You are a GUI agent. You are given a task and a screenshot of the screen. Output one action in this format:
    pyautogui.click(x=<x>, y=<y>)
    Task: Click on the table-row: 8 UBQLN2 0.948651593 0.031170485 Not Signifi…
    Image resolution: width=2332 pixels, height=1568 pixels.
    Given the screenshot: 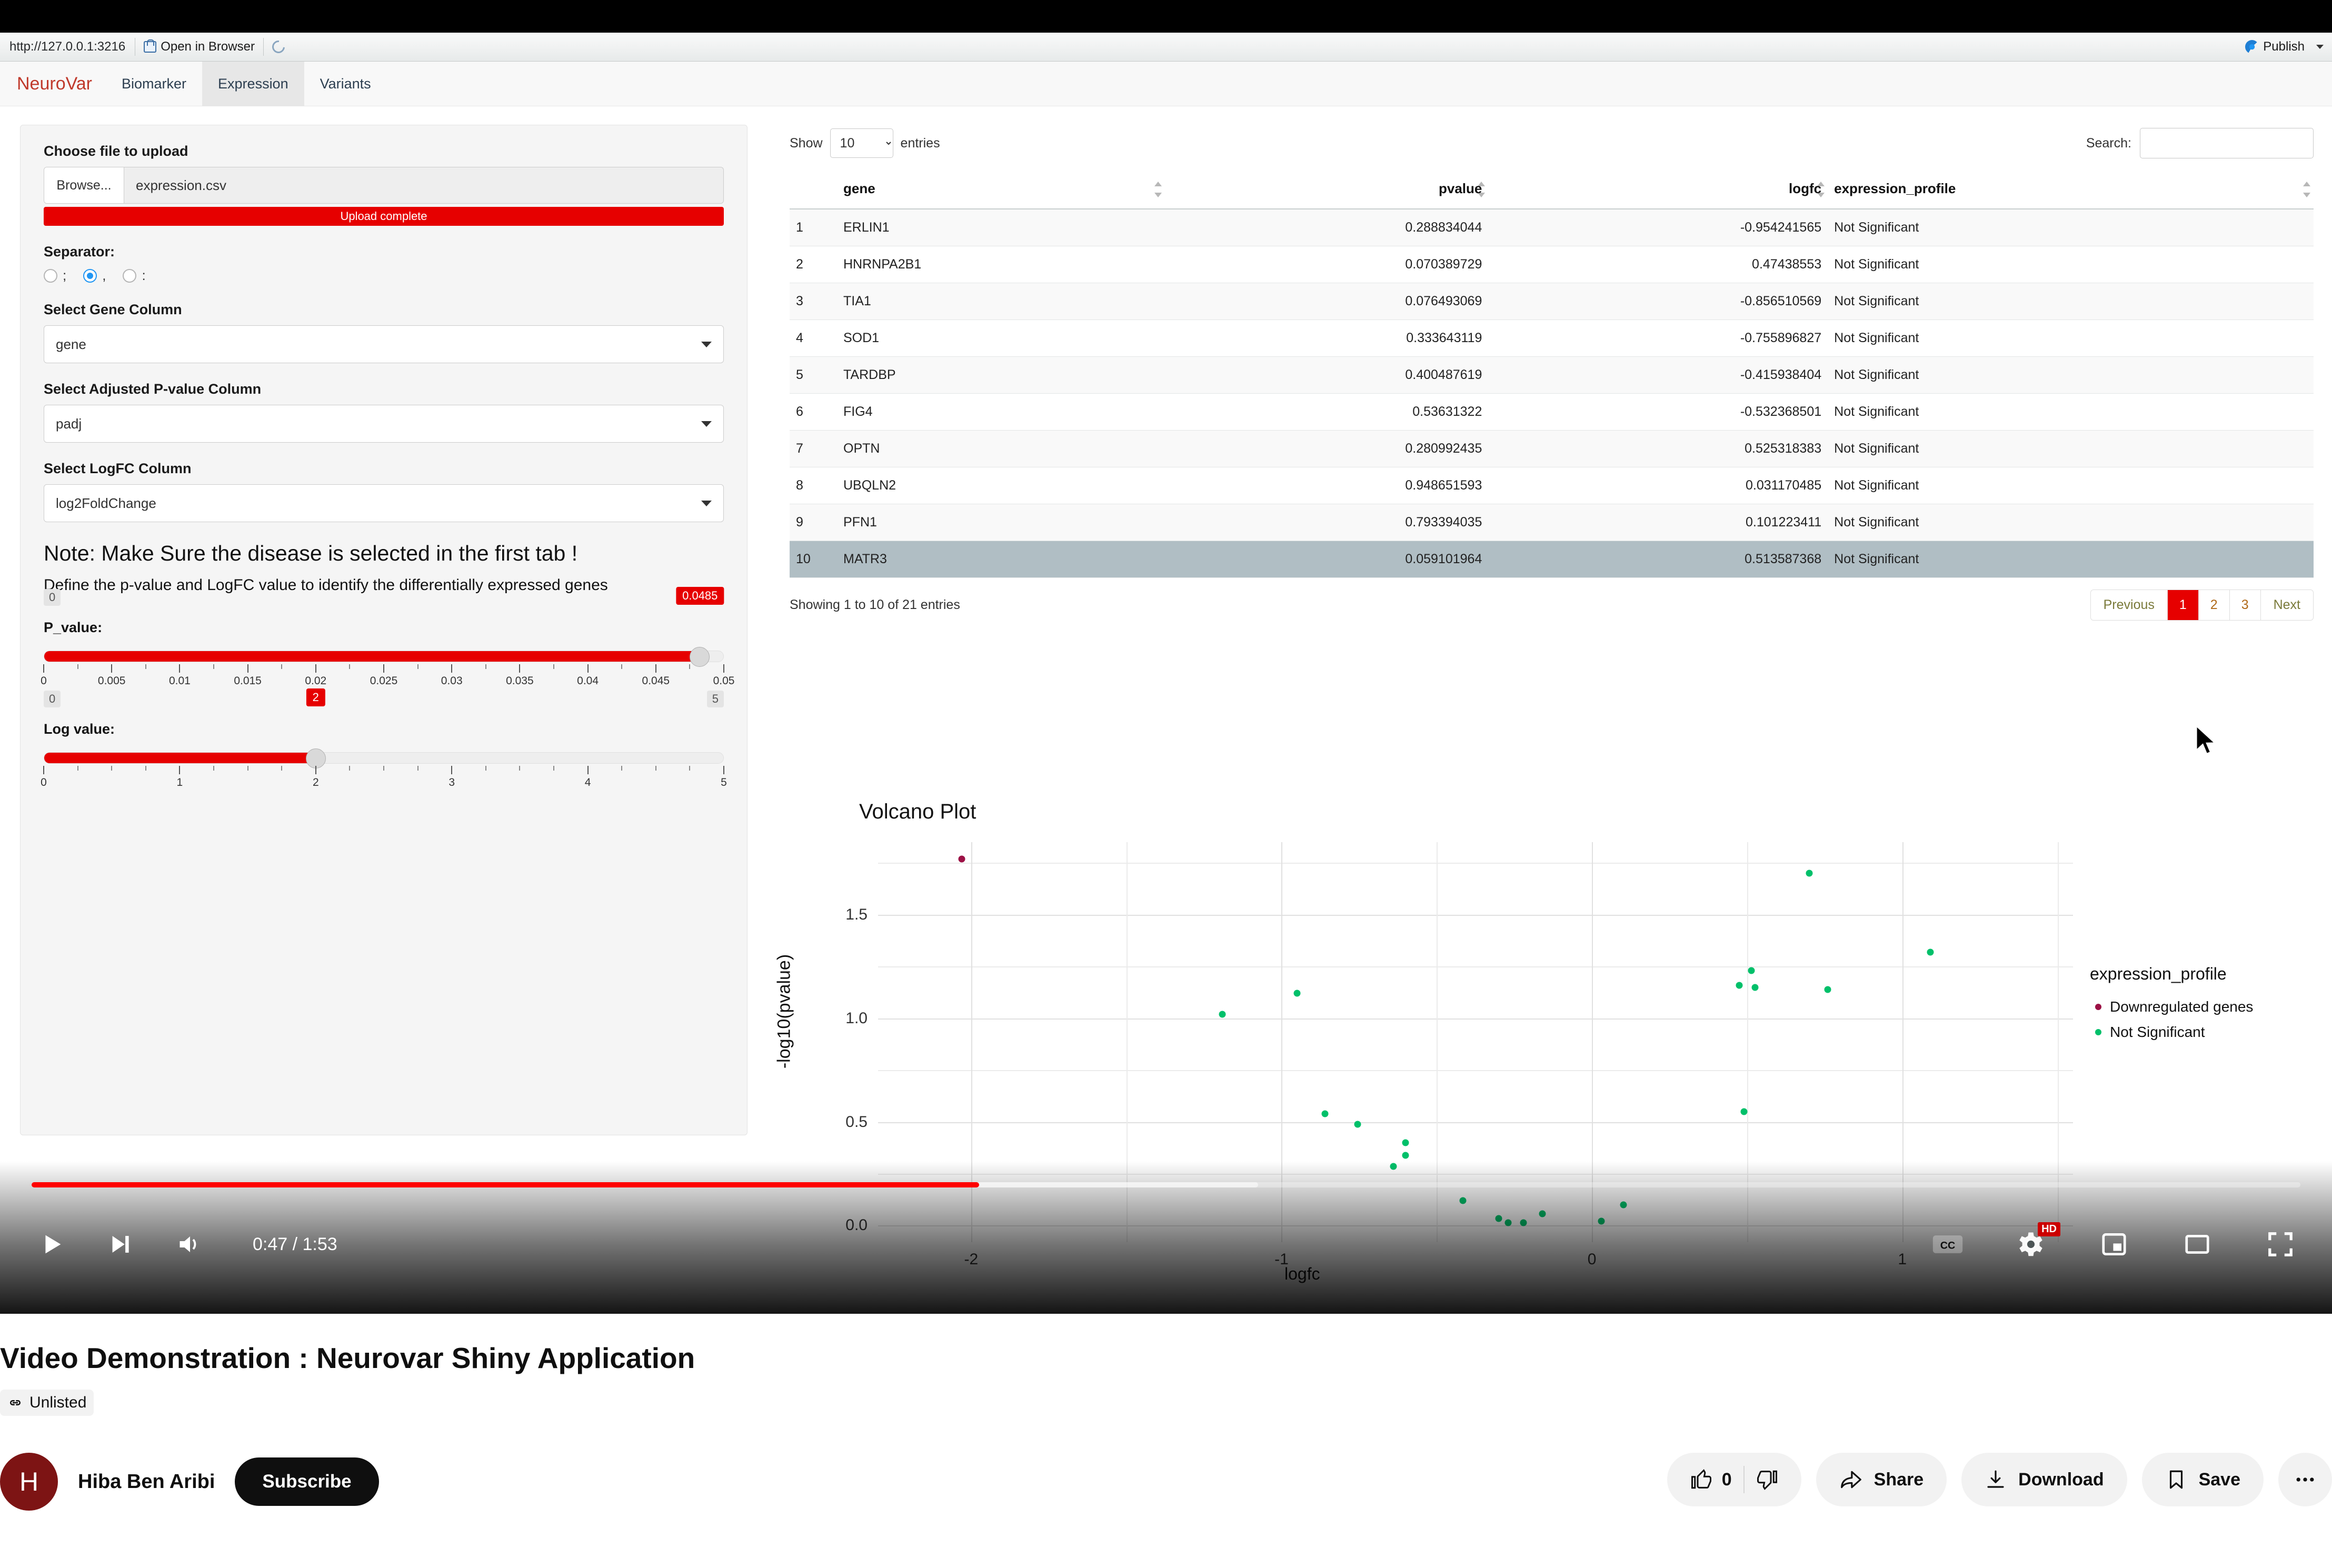 What is the action you would take?
    pyautogui.click(x=1552, y=485)
    